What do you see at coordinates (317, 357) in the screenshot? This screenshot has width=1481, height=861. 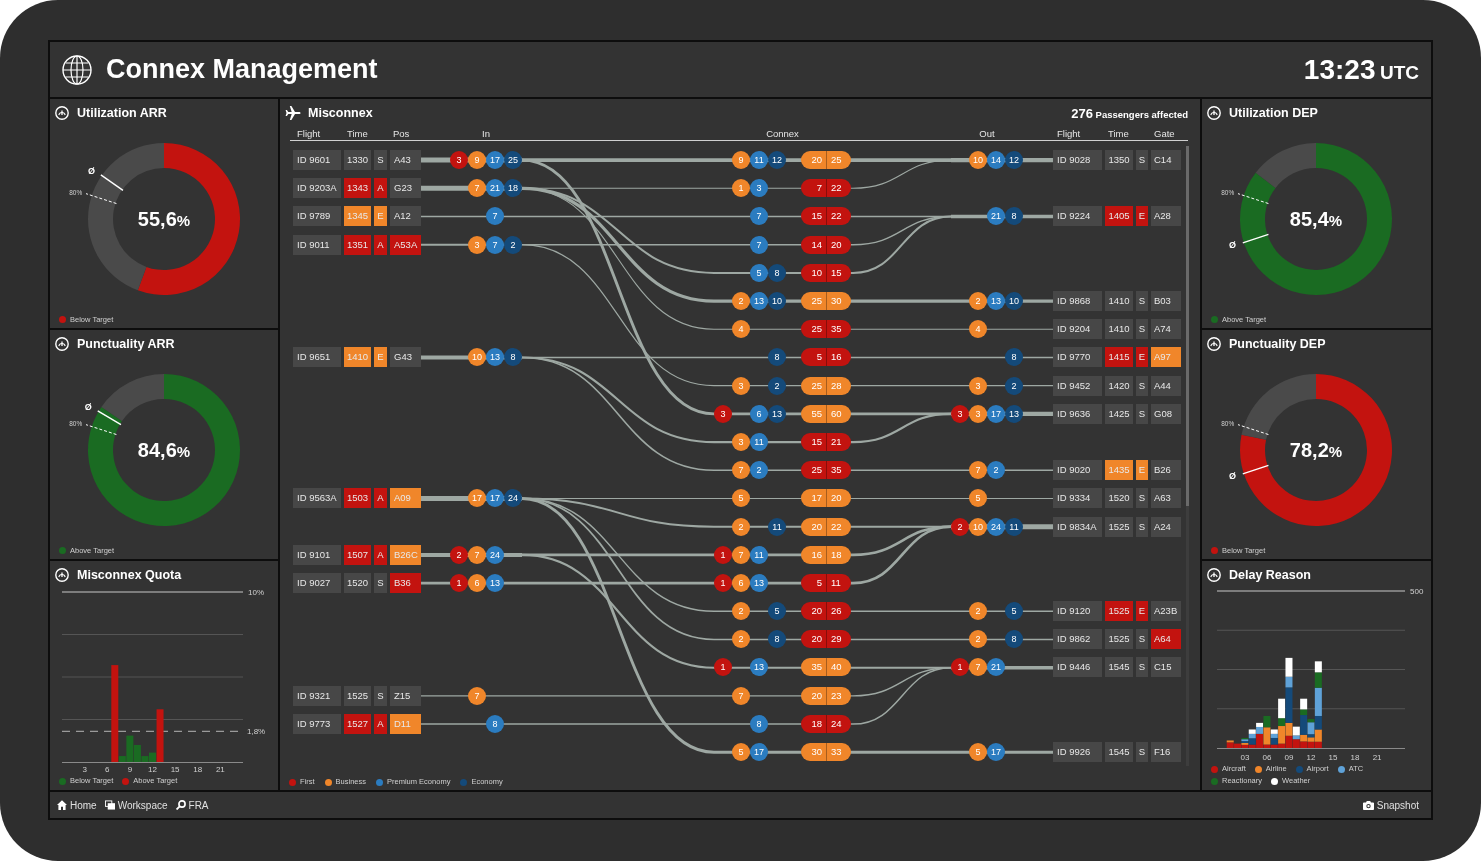 I see `flight-cell: ID 9651` at bounding box center [317, 357].